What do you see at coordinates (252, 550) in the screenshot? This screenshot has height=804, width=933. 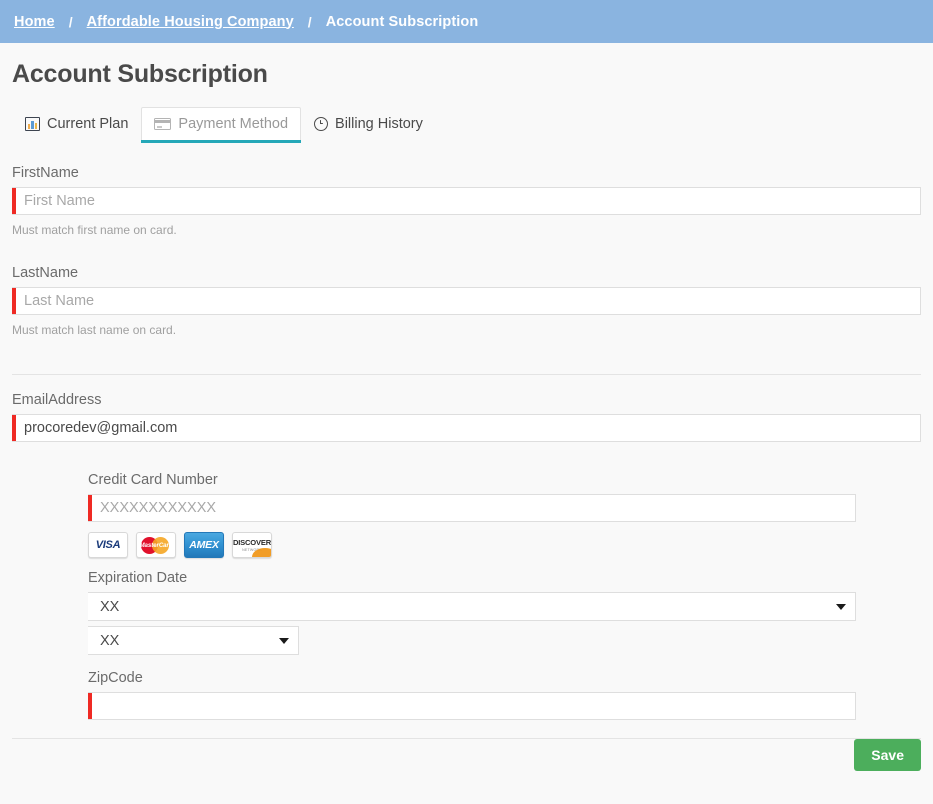 I see `discover-logo-subtext: NETWORK` at bounding box center [252, 550].